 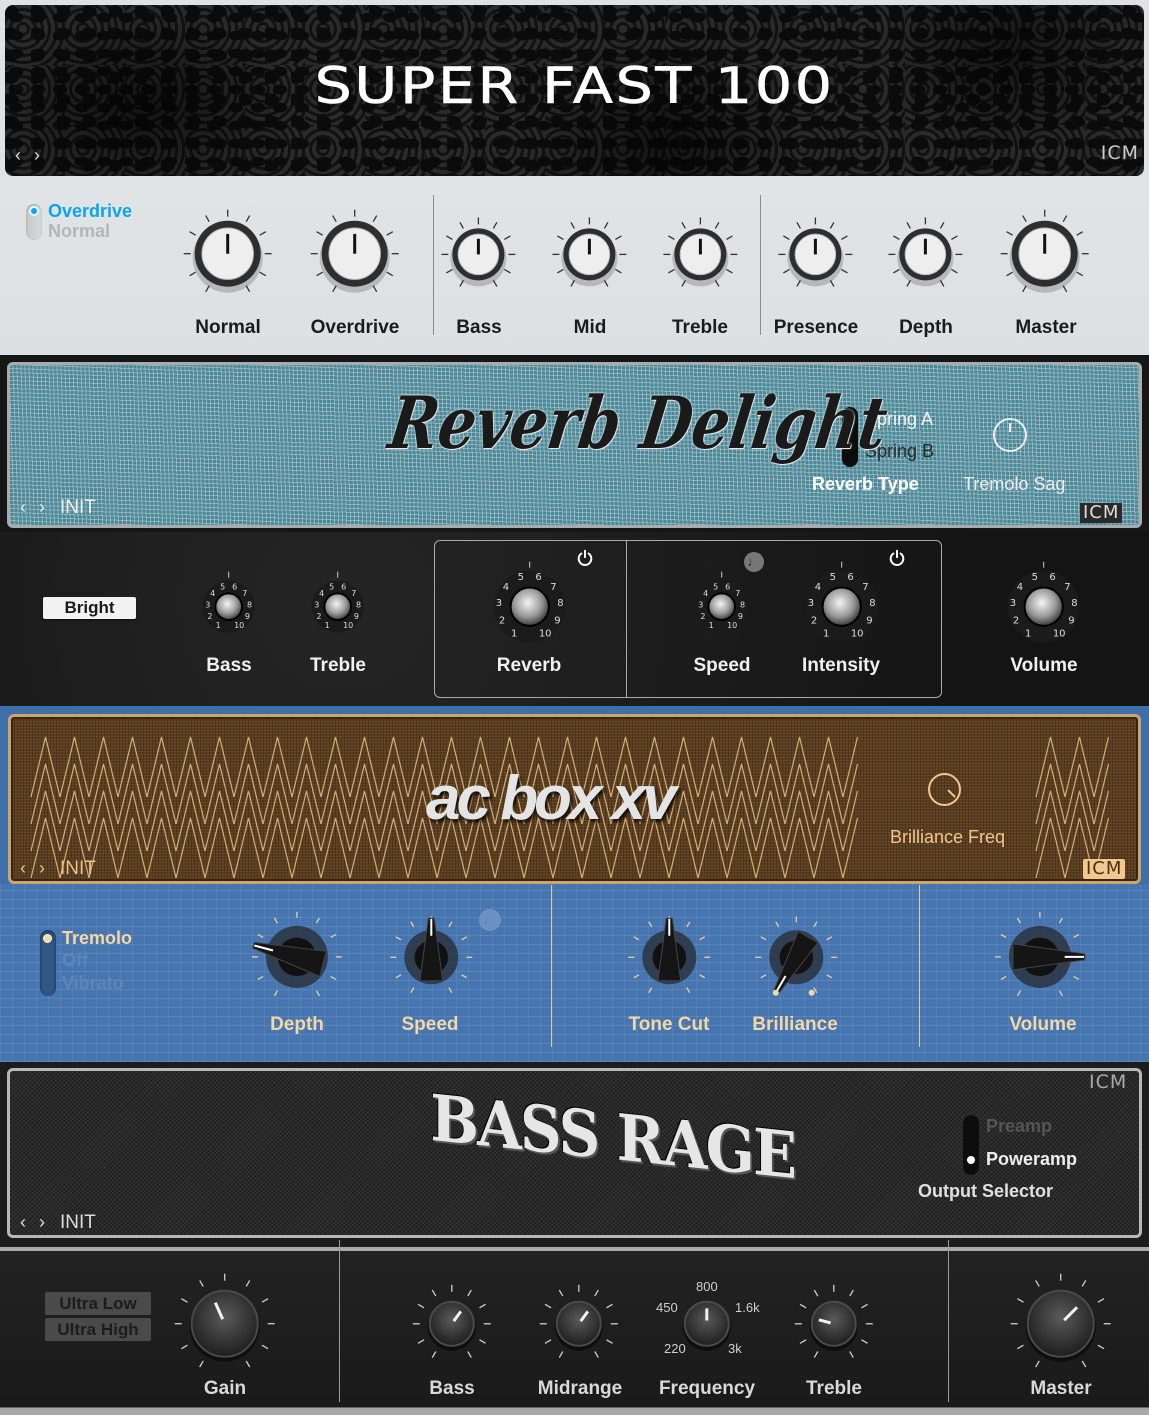 I want to click on knob-label: Reverb, so click(x=529, y=665).